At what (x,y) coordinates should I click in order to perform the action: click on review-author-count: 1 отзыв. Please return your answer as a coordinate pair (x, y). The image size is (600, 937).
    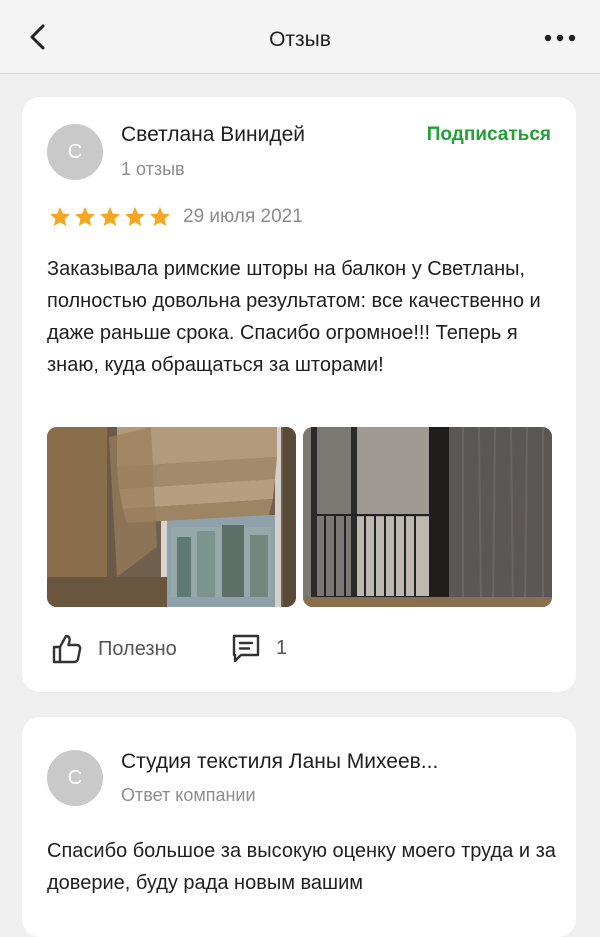
    Looking at the image, I should click on (153, 169).